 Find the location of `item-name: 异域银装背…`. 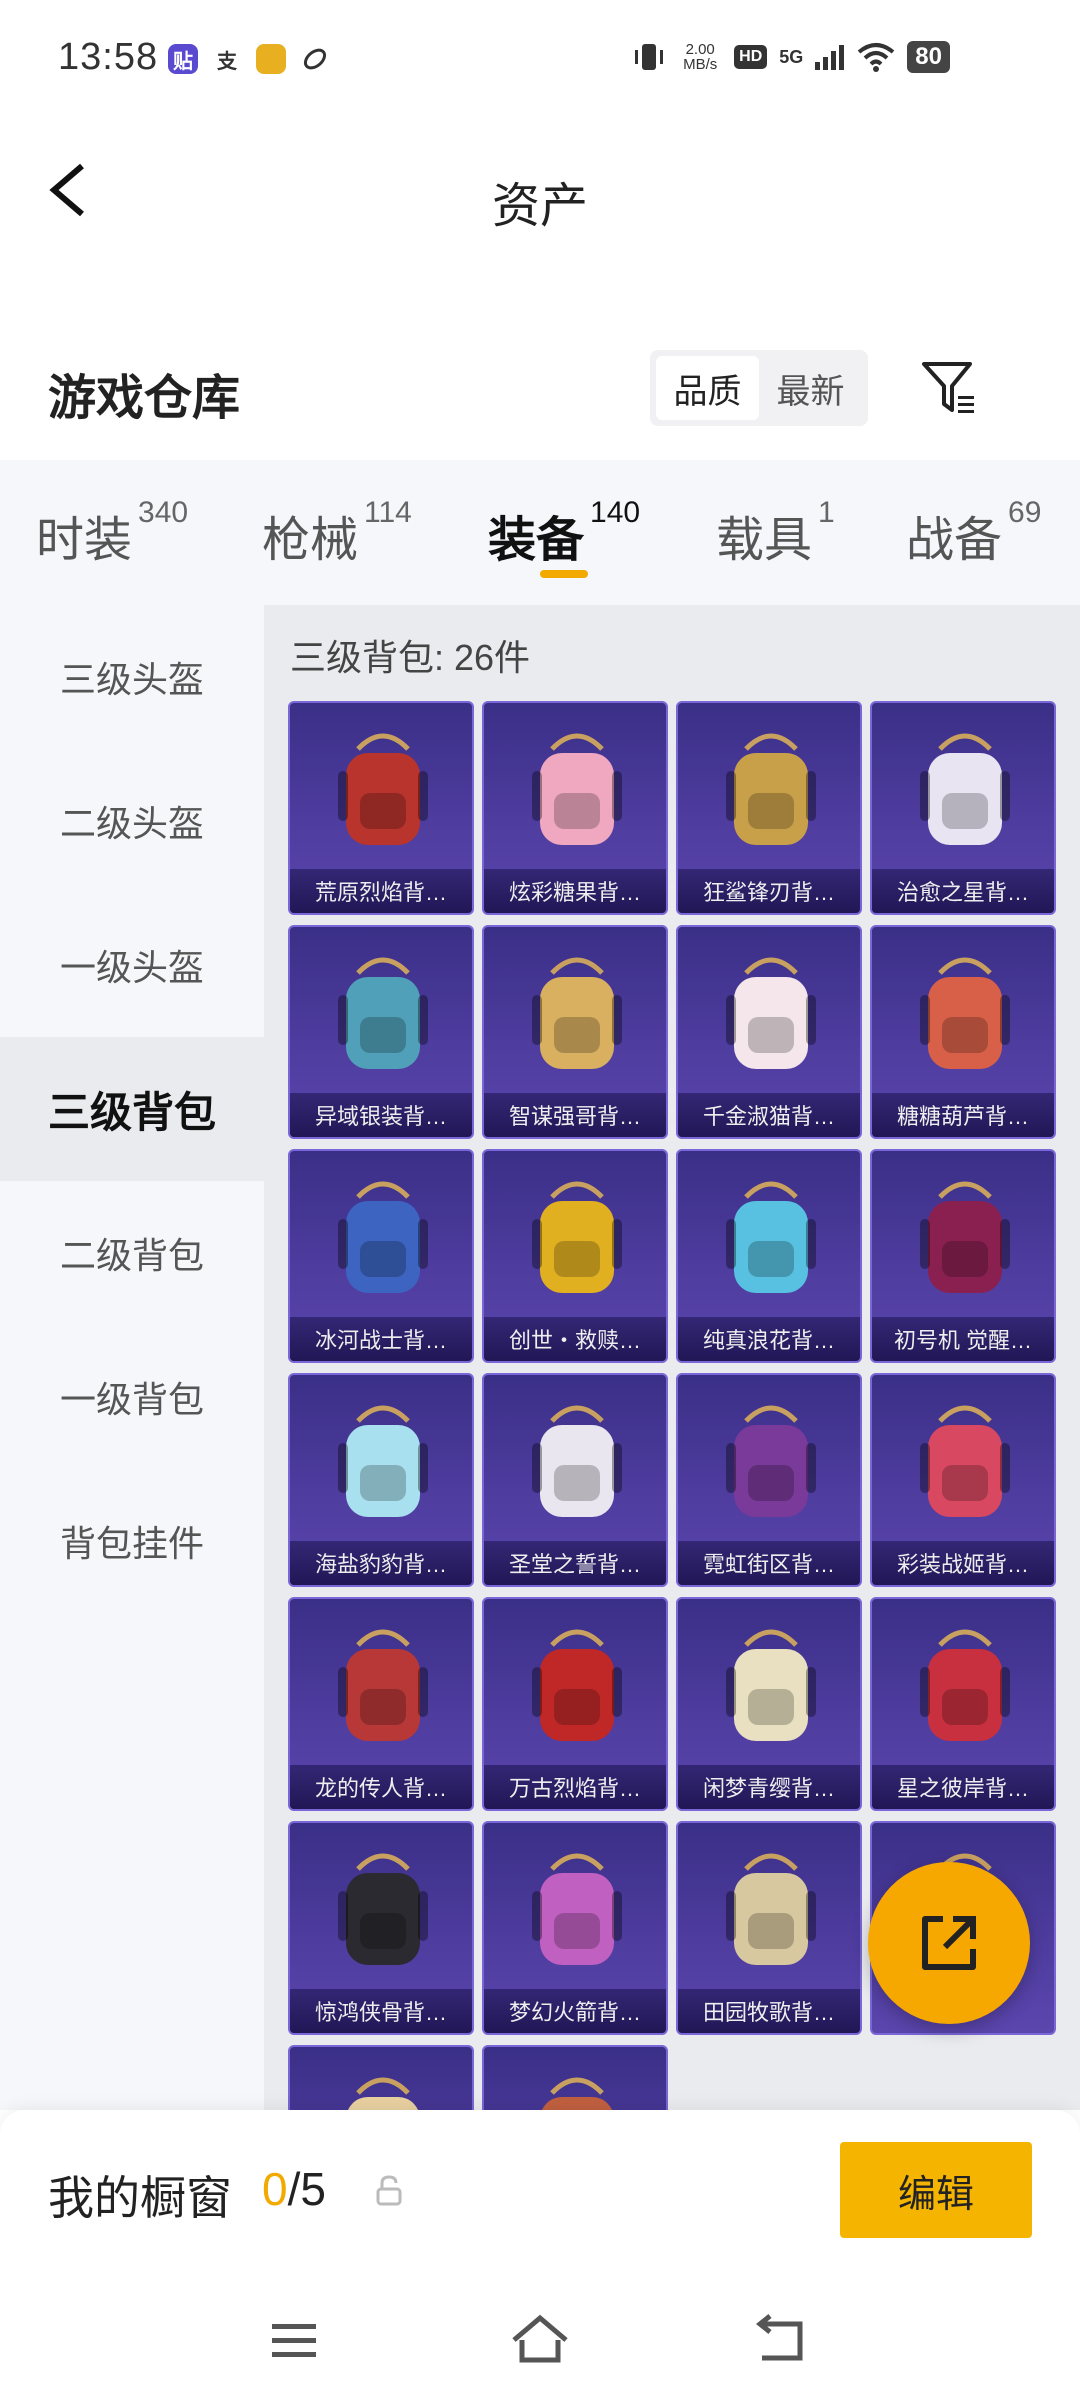

item-name: 异域银装背… is located at coordinates (381, 1115).